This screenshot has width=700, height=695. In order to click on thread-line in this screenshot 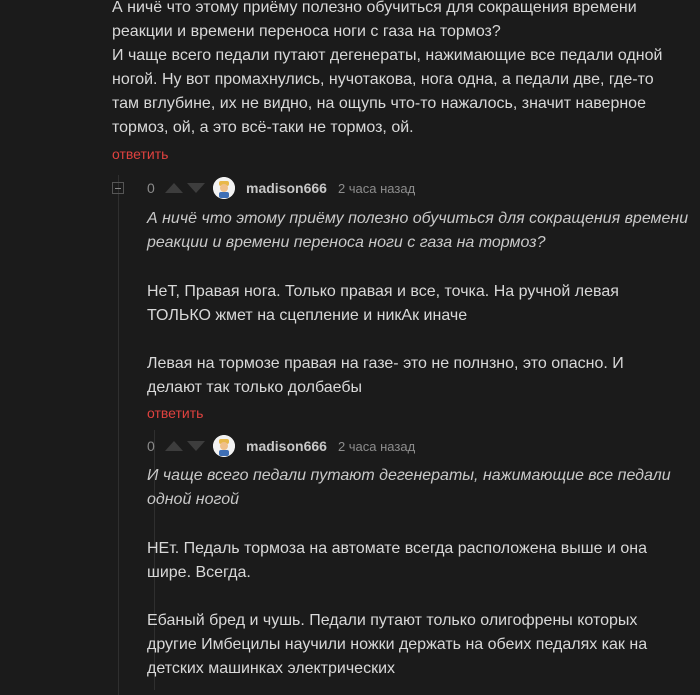, I will do `click(118, 435)`.